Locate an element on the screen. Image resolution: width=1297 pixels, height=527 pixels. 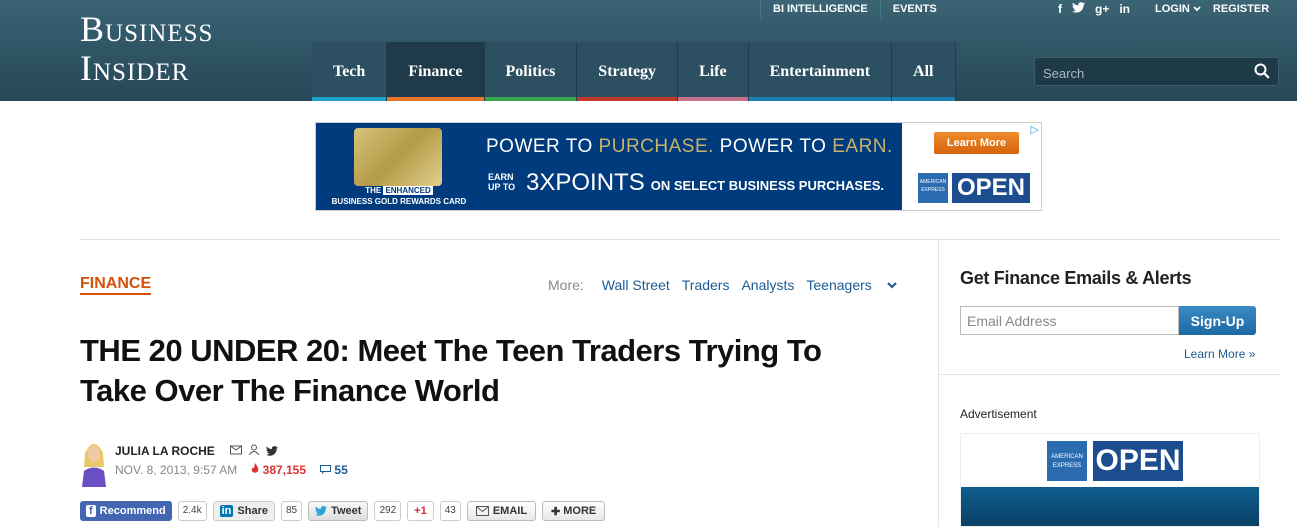
comment-count: 55 is located at coordinates (334, 470).